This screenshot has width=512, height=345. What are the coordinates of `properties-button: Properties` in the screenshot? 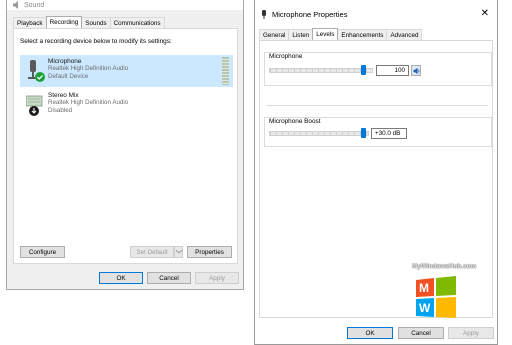 It's located at (209, 252).